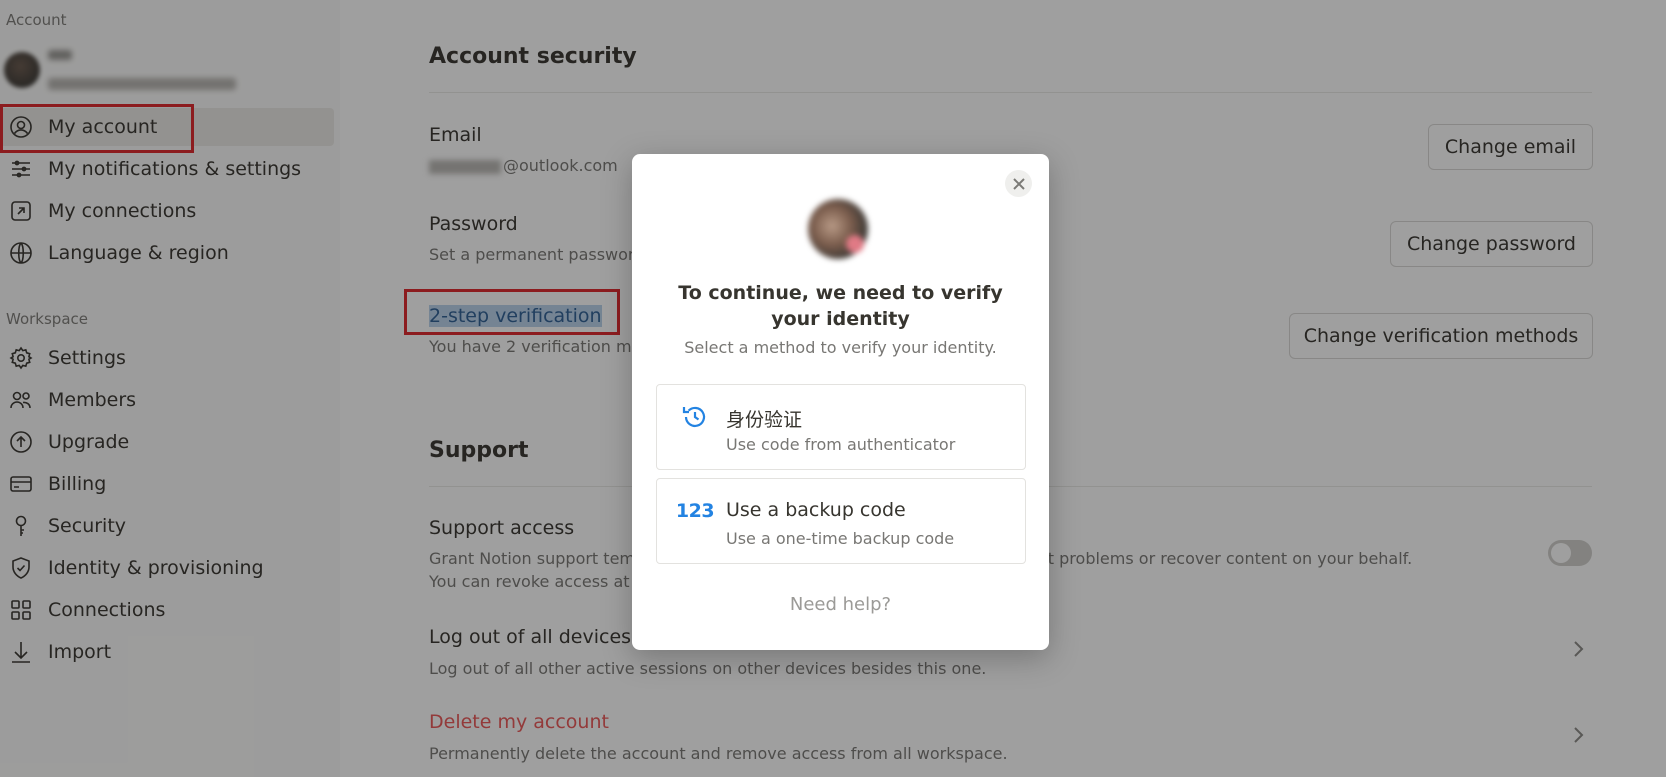 This screenshot has width=1666, height=777. What do you see at coordinates (840, 538) in the screenshot?
I see `method-description: Use a one-time backup code` at bounding box center [840, 538].